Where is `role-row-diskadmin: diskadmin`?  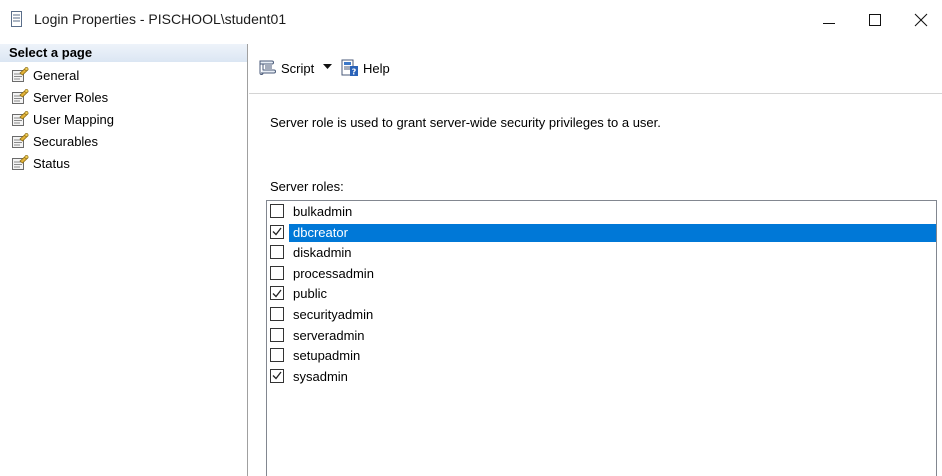 role-row-diskadmin: diskadmin is located at coordinates (601, 252).